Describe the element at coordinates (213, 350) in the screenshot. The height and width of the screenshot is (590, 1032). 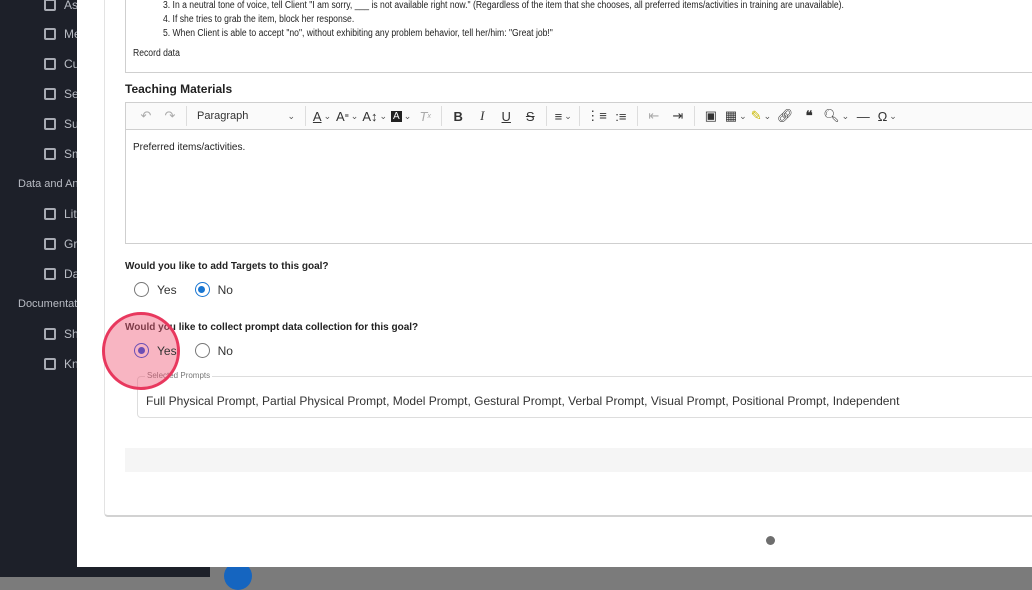
I see `prompt-no-radio: No` at that location.